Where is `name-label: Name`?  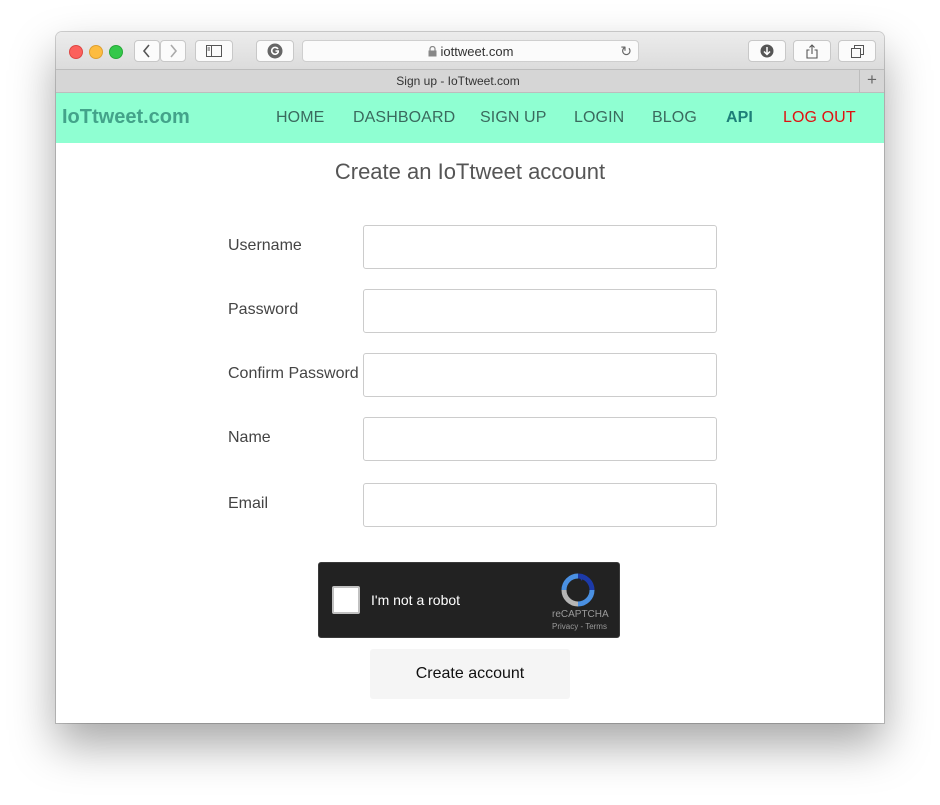
name-label: Name is located at coordinates (249, 437).